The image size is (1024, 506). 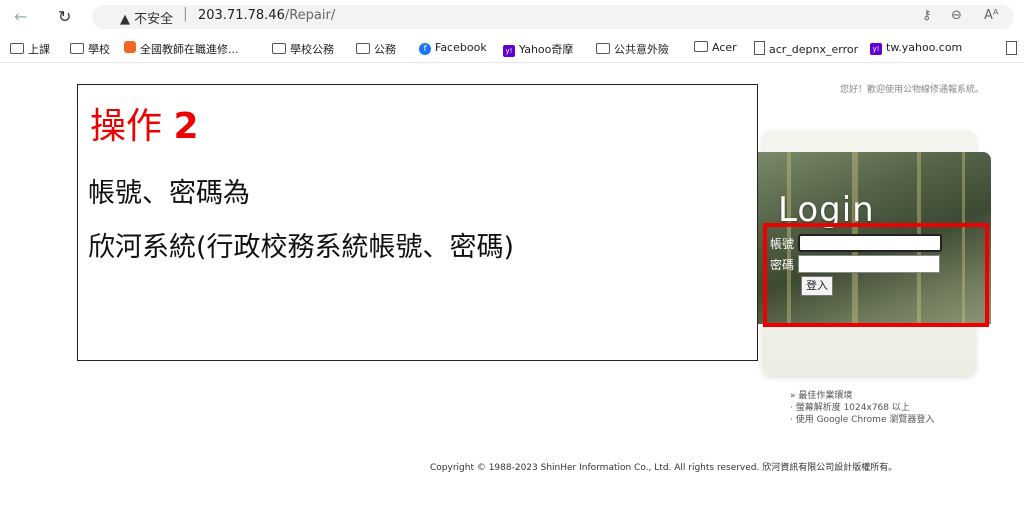 I want to click on site-icon, so click(x=130, y=47).